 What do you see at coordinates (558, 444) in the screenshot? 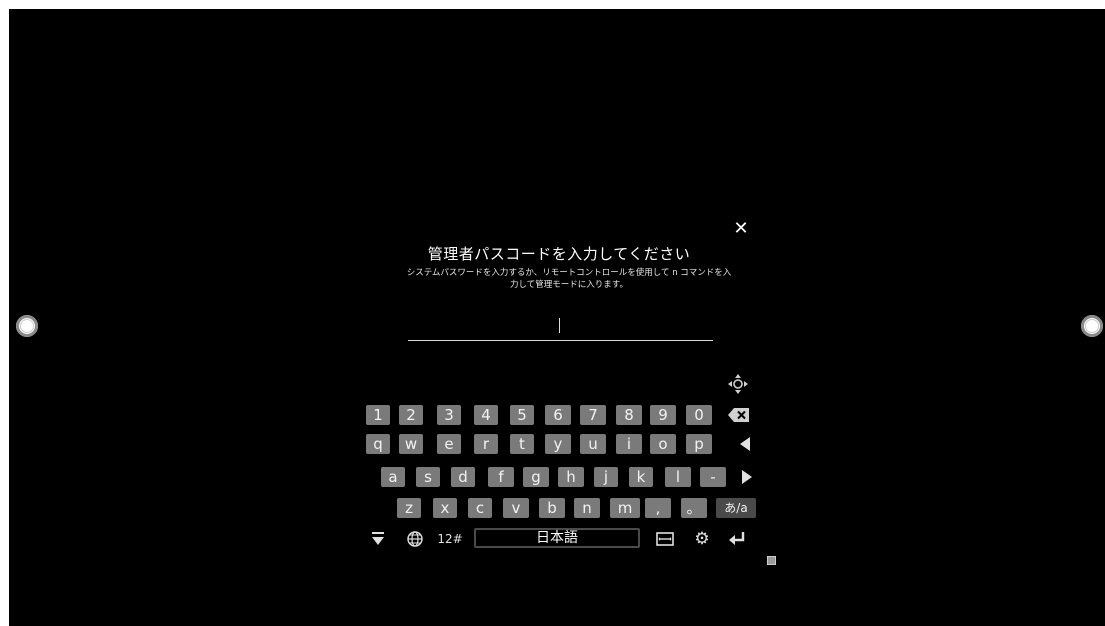
I see `key-y: y` at bounding box center [558, 444].